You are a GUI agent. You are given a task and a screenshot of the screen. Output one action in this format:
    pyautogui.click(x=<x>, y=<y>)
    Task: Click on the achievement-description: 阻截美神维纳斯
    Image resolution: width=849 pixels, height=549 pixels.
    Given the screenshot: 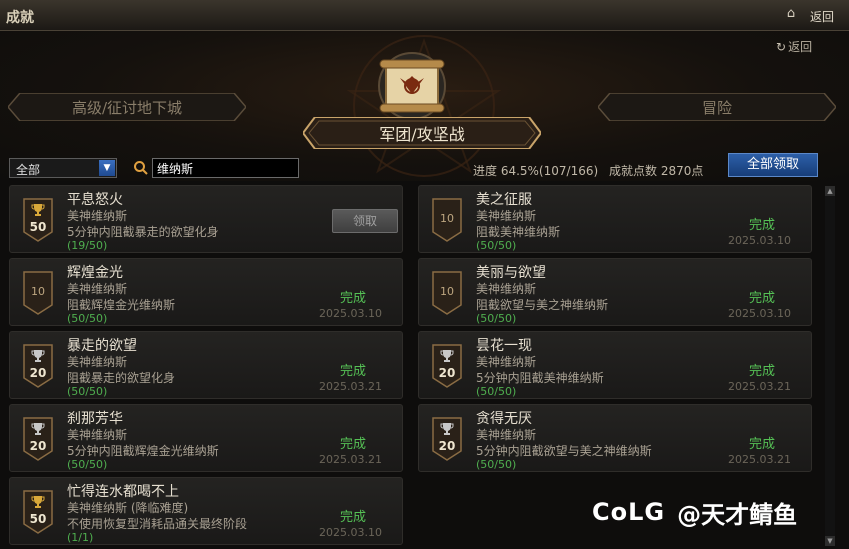 What is the action you would take?
    pyautogui.click(x=518, y=232)
    